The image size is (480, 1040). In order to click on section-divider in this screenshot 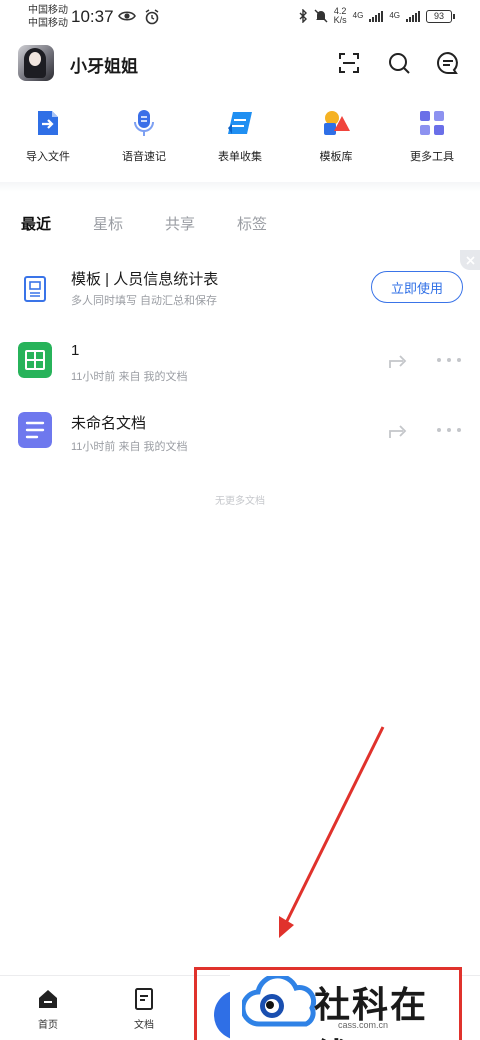, I will do `click(240, 187)`.